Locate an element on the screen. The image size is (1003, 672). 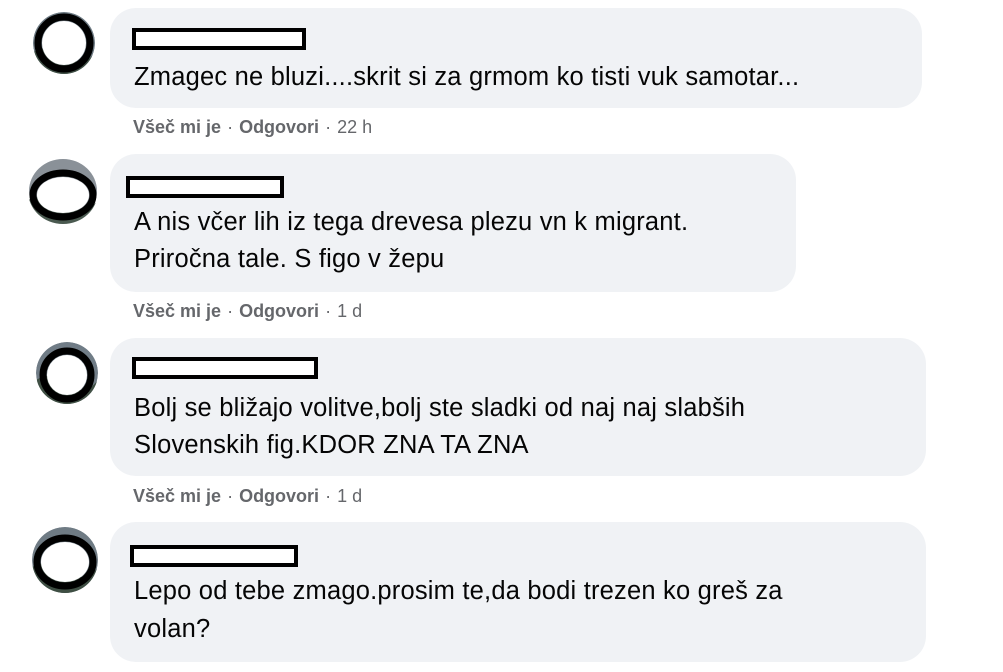
comment-actions: Všeč mi je · Odgovori · 22 h is located at coordinates (252, 127).